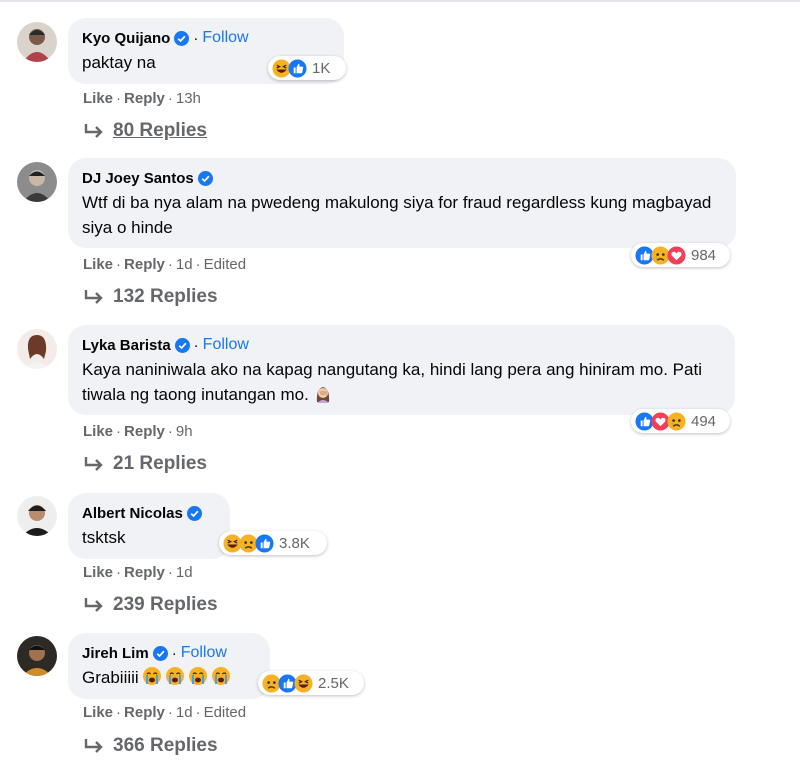  I want to click on comment-text: Grabiiiii, so click(168, 677).